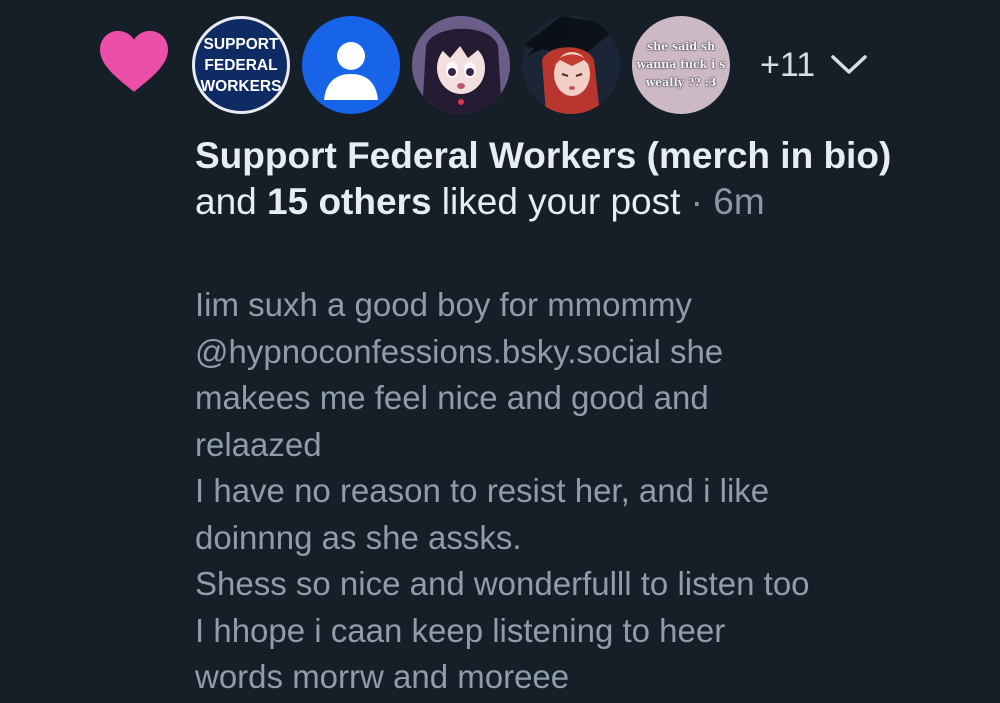 This screenshot has width=1000, height=703. Describe the element at coordinates (739, 201) in the screenshot. I see `timestamp: 6m` at that location.